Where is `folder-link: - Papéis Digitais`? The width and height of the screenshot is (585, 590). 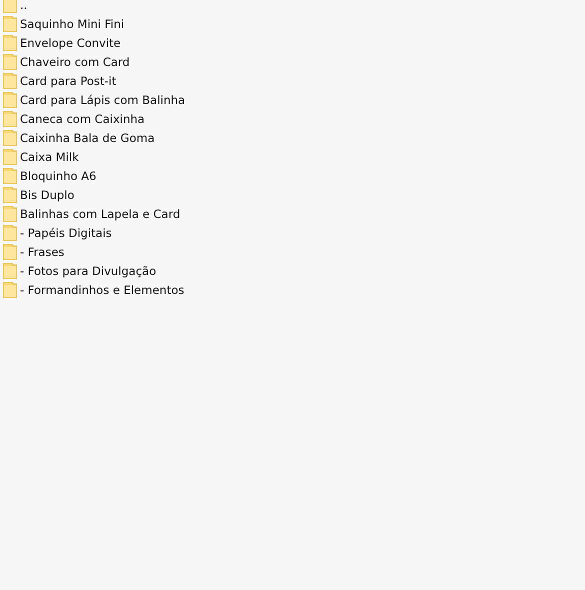
folder-link: - Papéis Digitais is located at coordinates (66, 233).